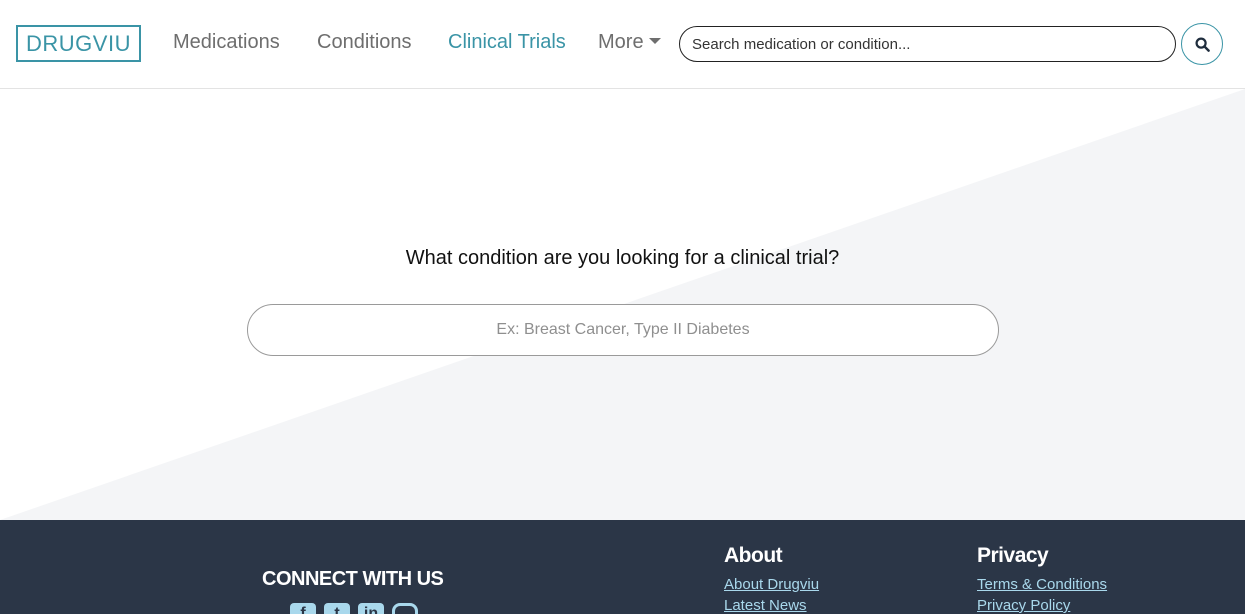  Describe the element at coordinates (765, 605) in the screenshot. I see `latest-news-link: Latest News` at that location.